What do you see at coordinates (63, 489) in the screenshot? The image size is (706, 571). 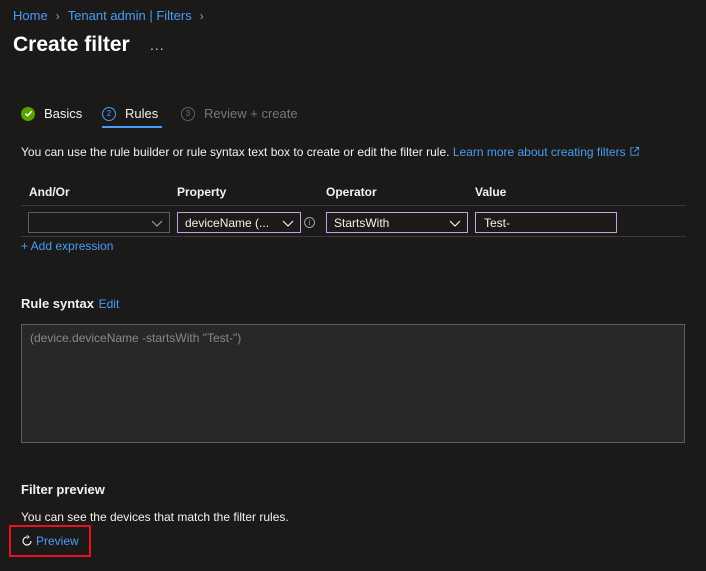 I see `filter-preview-heading: Filter preview` at bounding box center [63, 489].